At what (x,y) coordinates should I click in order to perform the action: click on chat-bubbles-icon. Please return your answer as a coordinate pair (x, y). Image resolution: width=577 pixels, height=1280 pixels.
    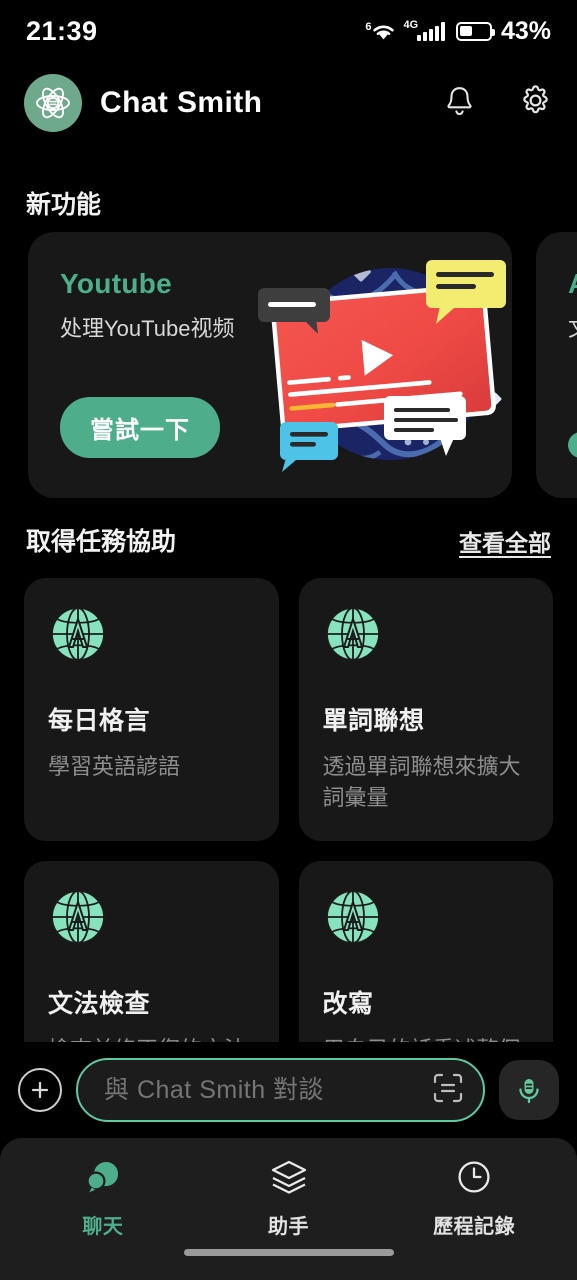
    Looking at the image, I should click on (103, 1179).